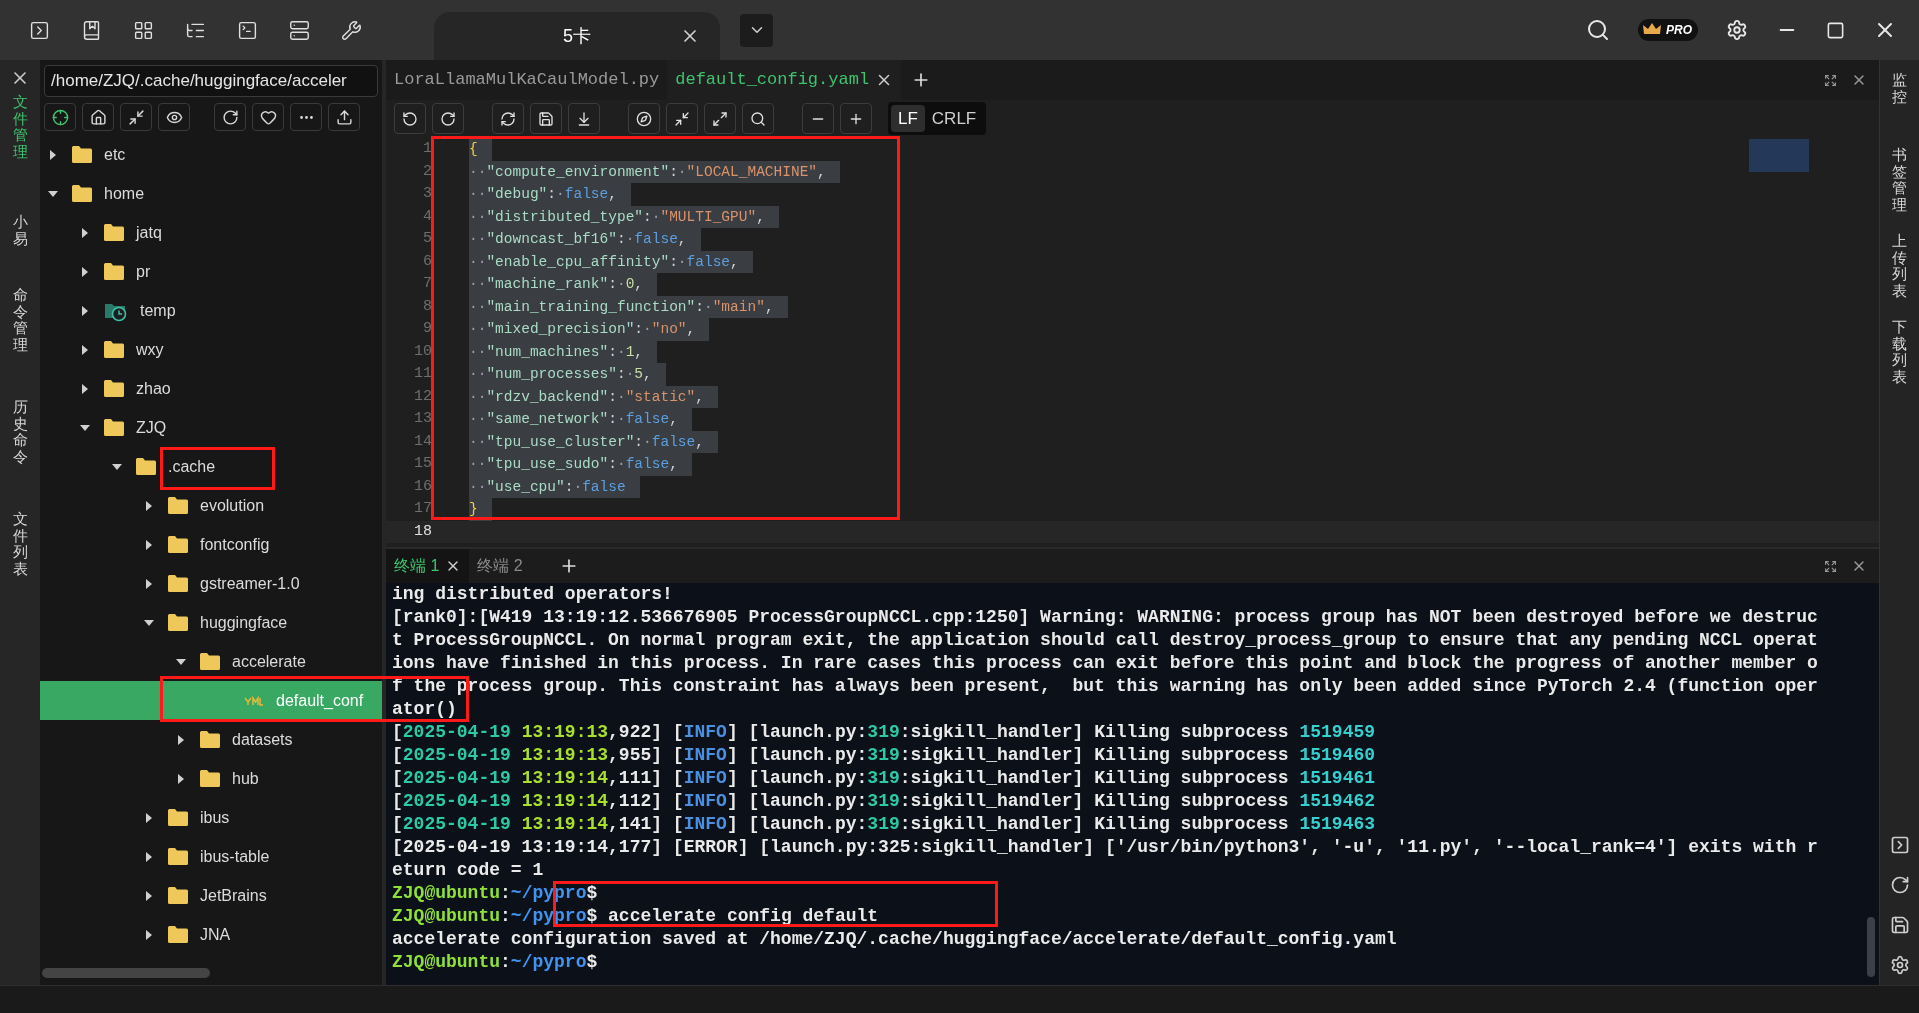  What do you see at coordinates (211, 661) in the screenshot?
I see `tree-item: accelerate` at bounding box center [211, 661].